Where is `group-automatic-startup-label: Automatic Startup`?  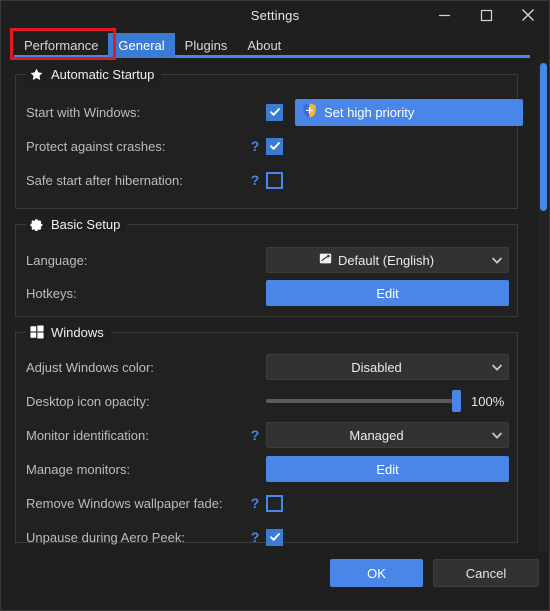
group-automatic-startup-label: Automatic Startup is located at coordinates (103, 74).